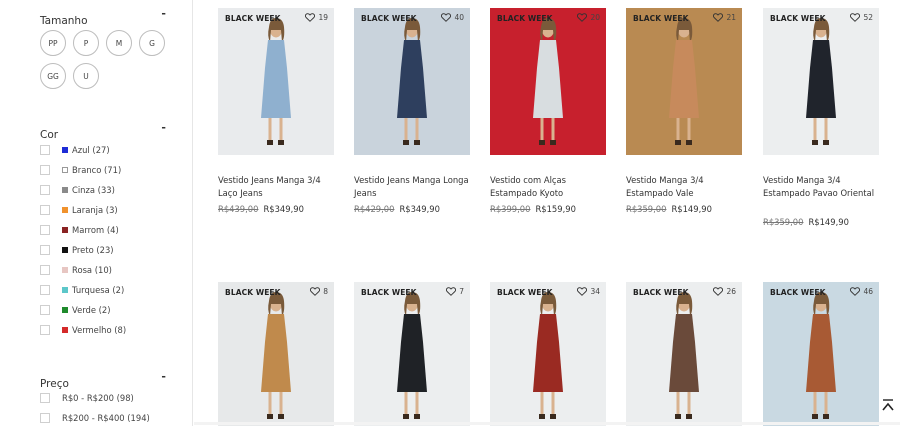 The width and height of the screenshot is (900, 426). I want to click on color-filter-header: Cor -, so click(104, 131).